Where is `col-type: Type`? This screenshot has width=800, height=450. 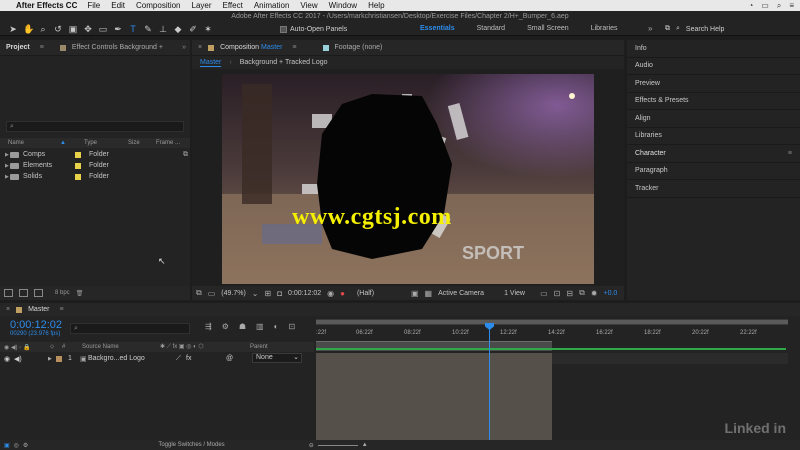
col-type: Type is located at coordinates (106, 143).